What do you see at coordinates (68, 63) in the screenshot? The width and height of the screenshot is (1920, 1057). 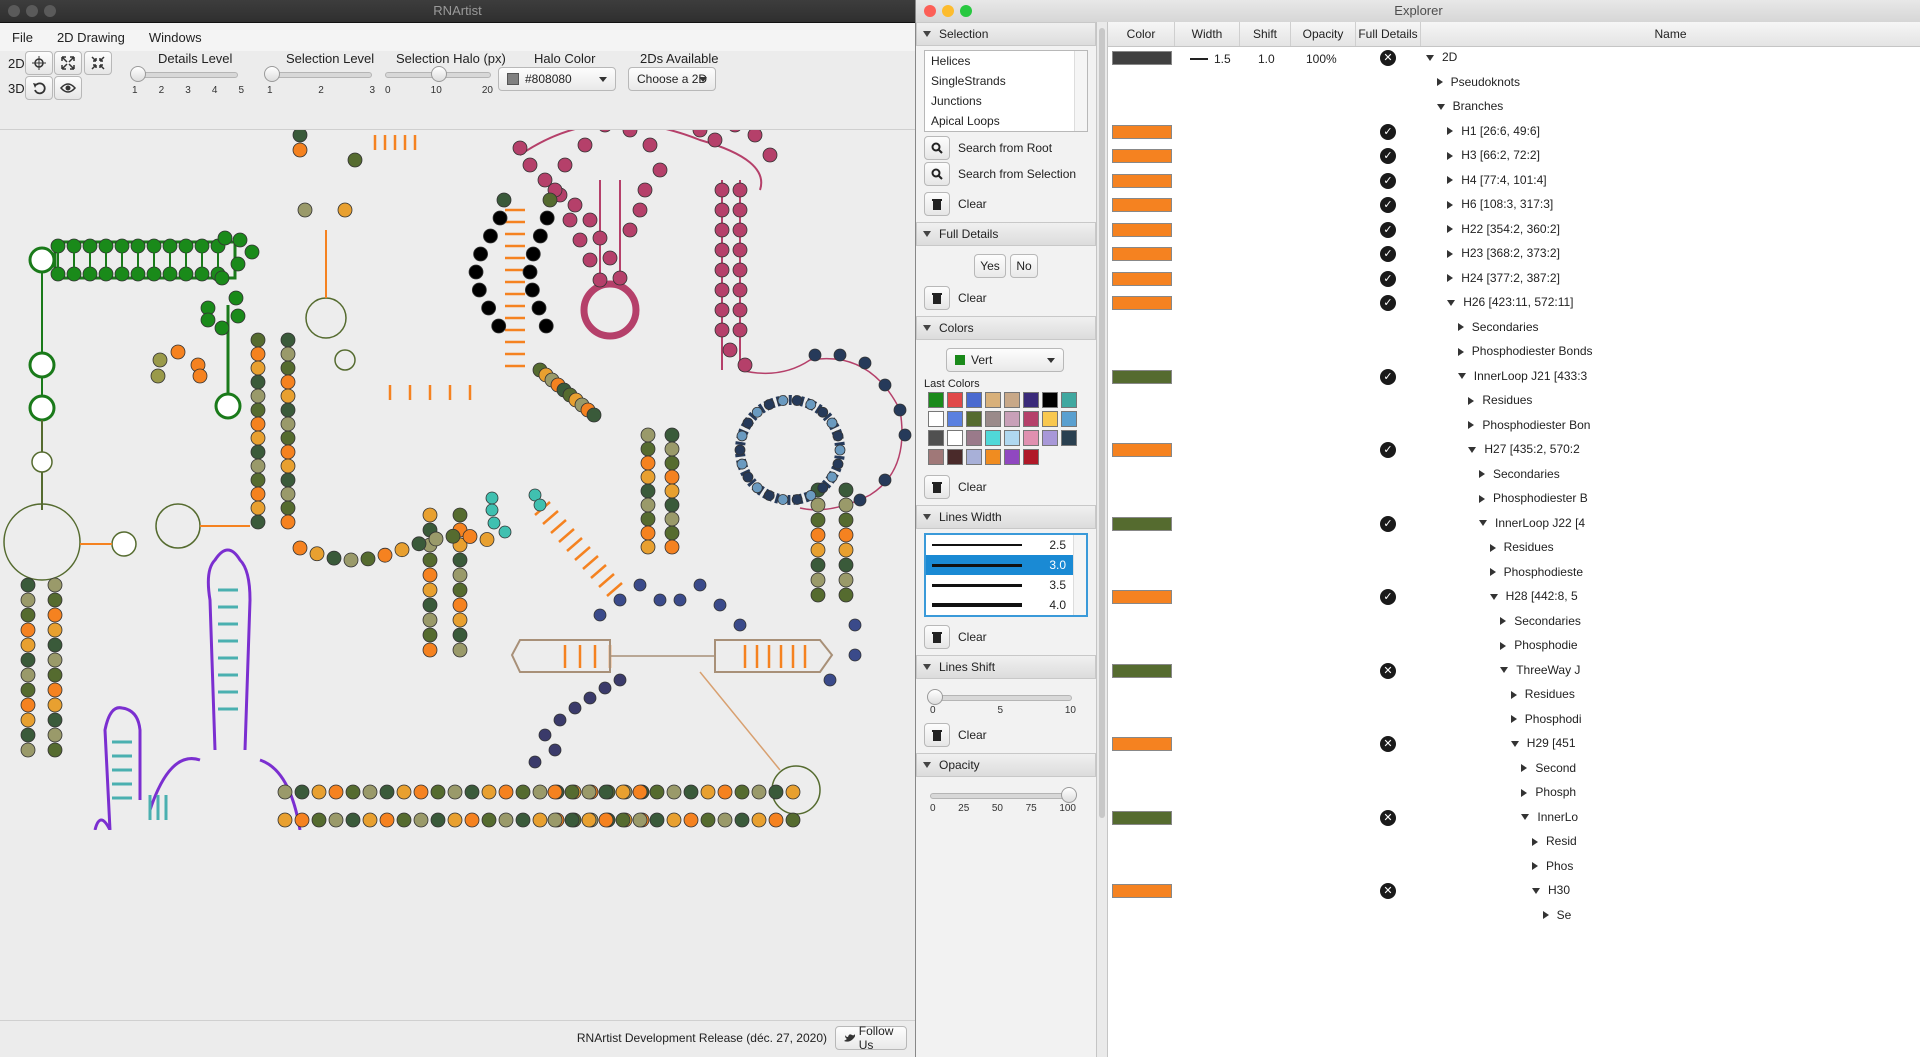 I see `fit-view-button` at bounding box center [68, 63].